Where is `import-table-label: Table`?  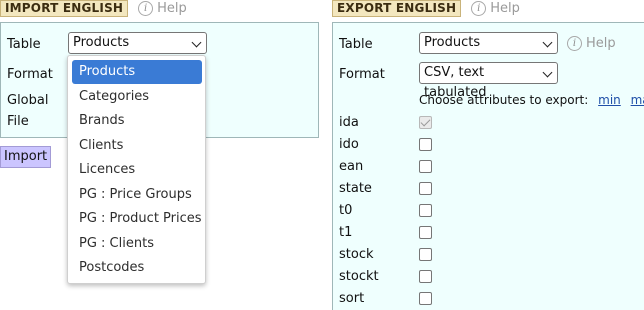 import-table-label: Table is located at coordinates (24, 44).